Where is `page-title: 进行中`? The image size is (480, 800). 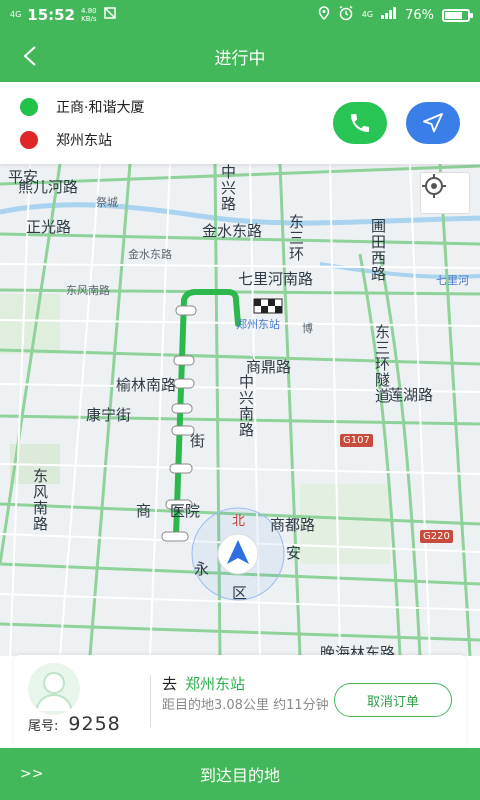
page-title: 进行中 is located at coordinates (240, 58).